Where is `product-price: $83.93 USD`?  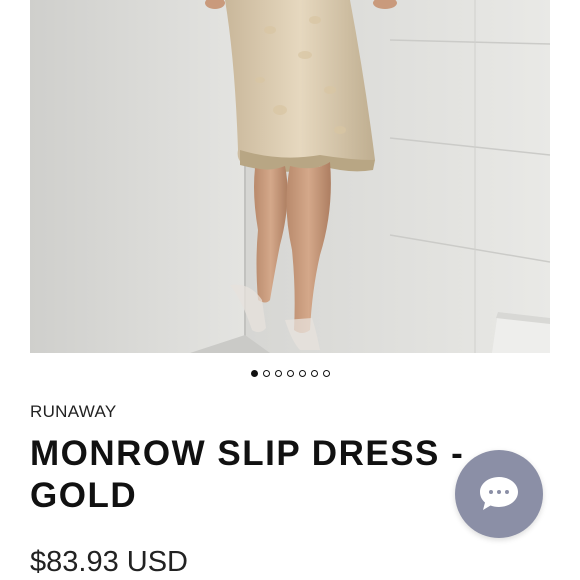
product-price: $83.93 USD is located at coordinates (109, 562).